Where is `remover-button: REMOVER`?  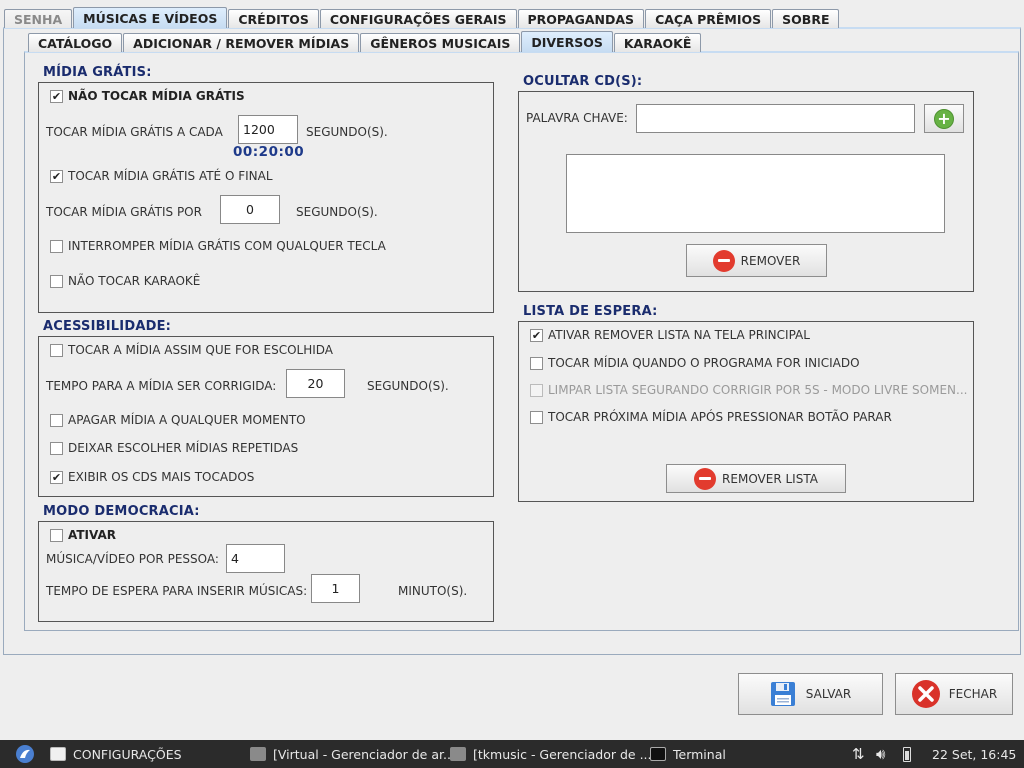 remover-button: REMOVER is located at coordinates (756, 260).